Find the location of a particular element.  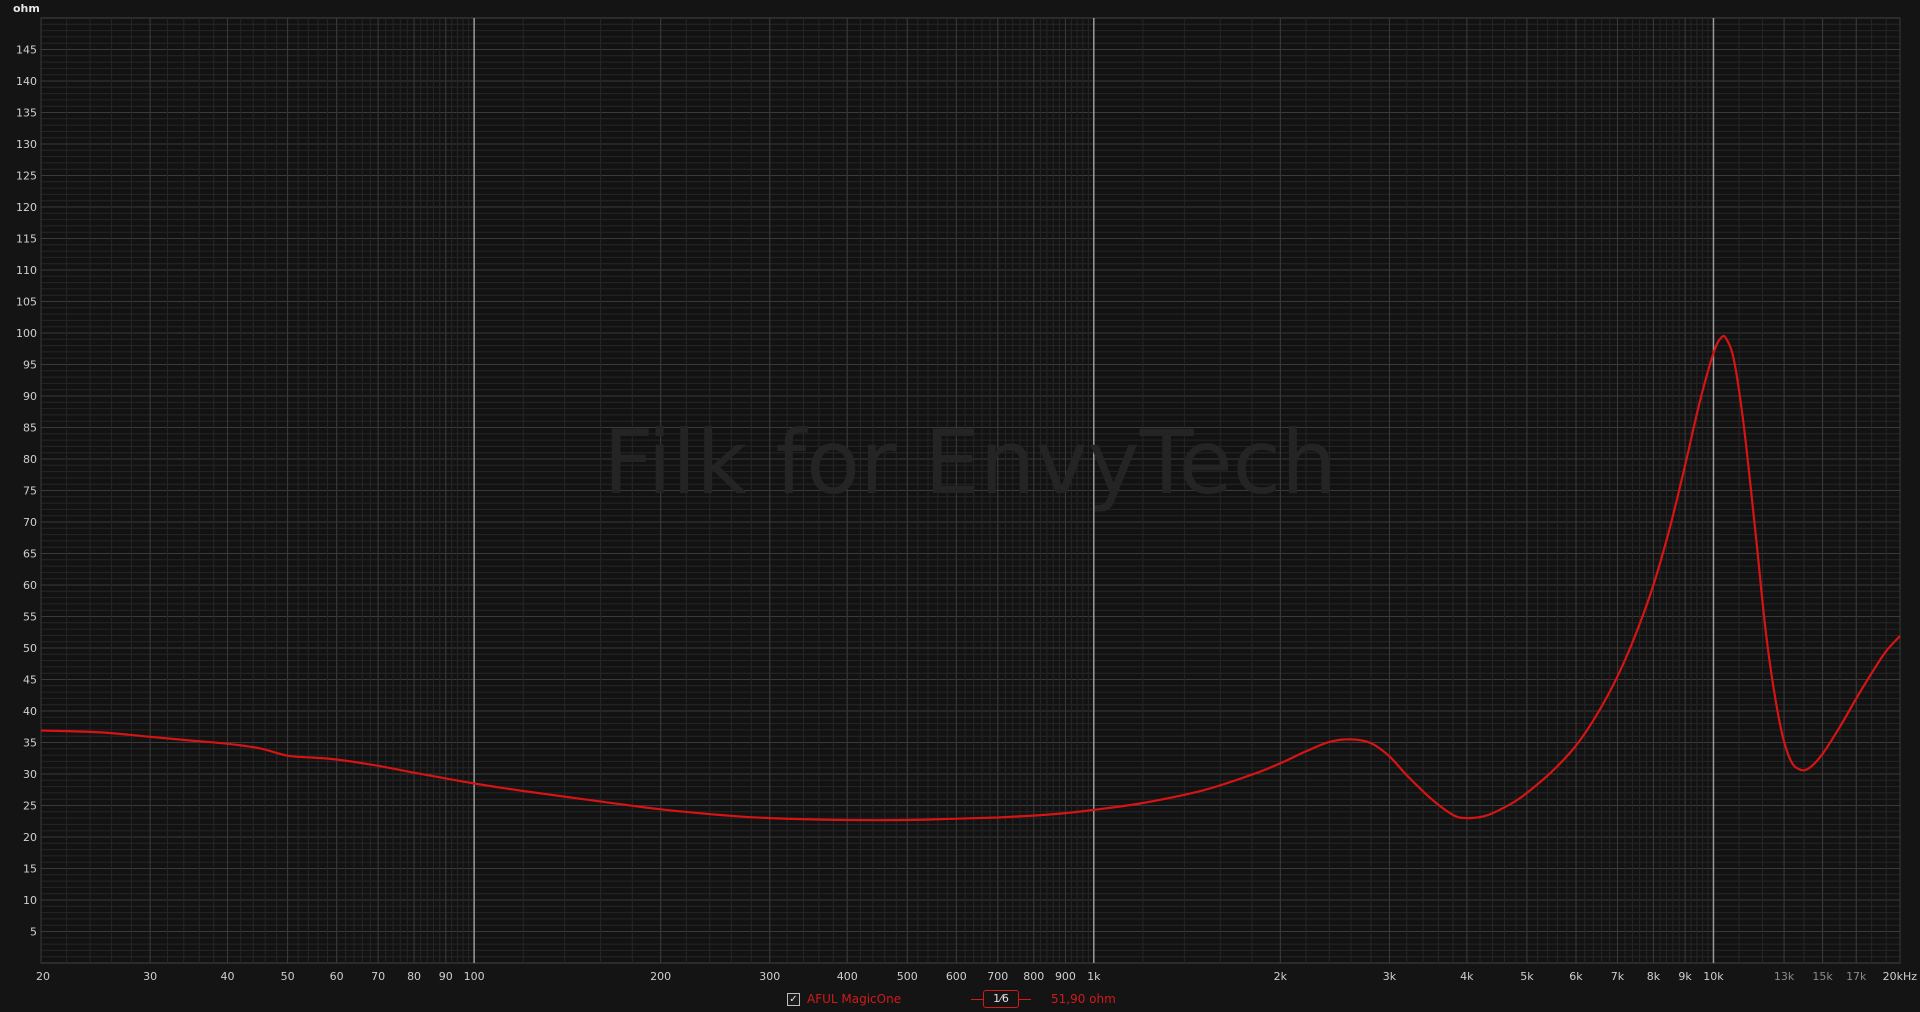

y-tick-label: 25 is located at coordinates (30, 806).